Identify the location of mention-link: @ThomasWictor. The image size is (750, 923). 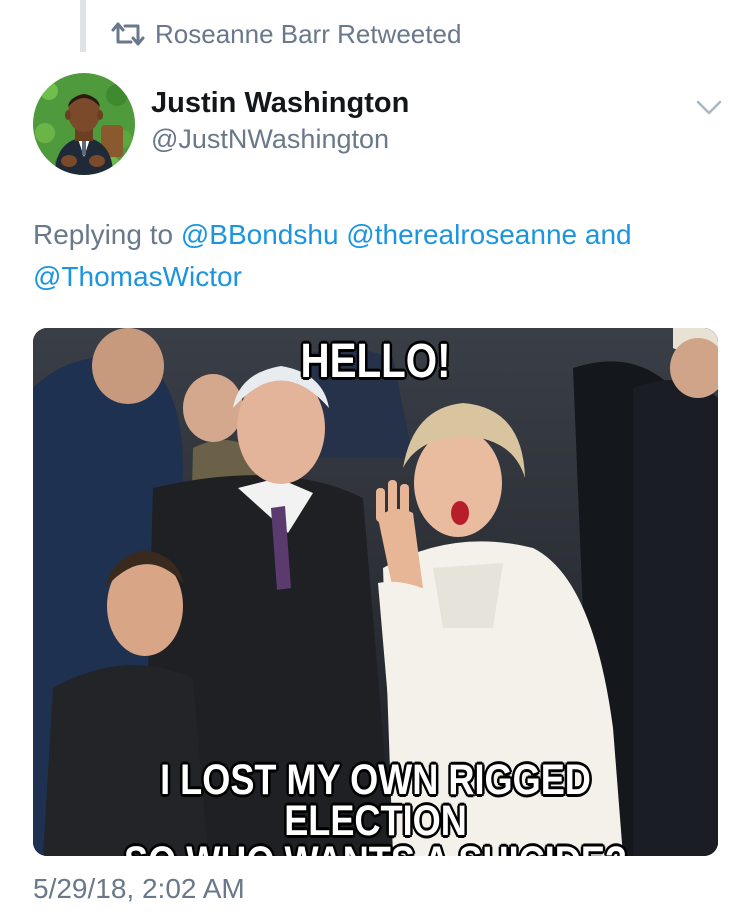
(137, 276).